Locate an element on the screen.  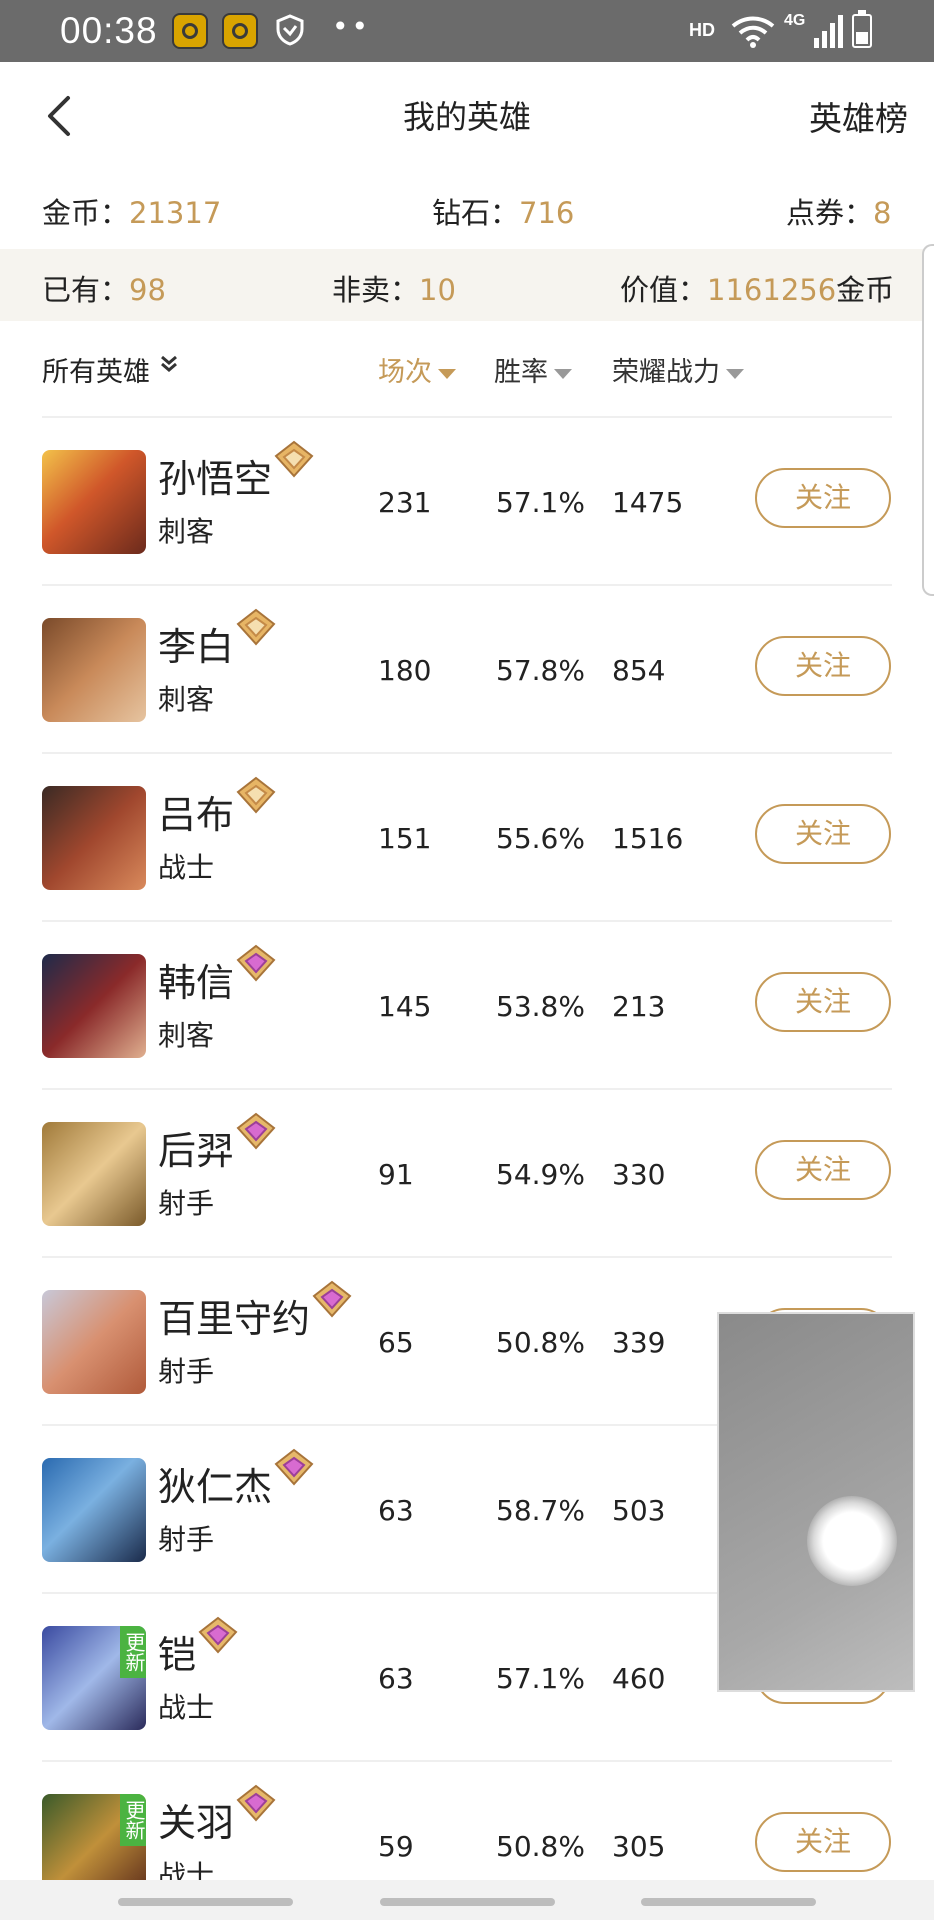
hero-power: 854 is located at coordinates (639, 670).